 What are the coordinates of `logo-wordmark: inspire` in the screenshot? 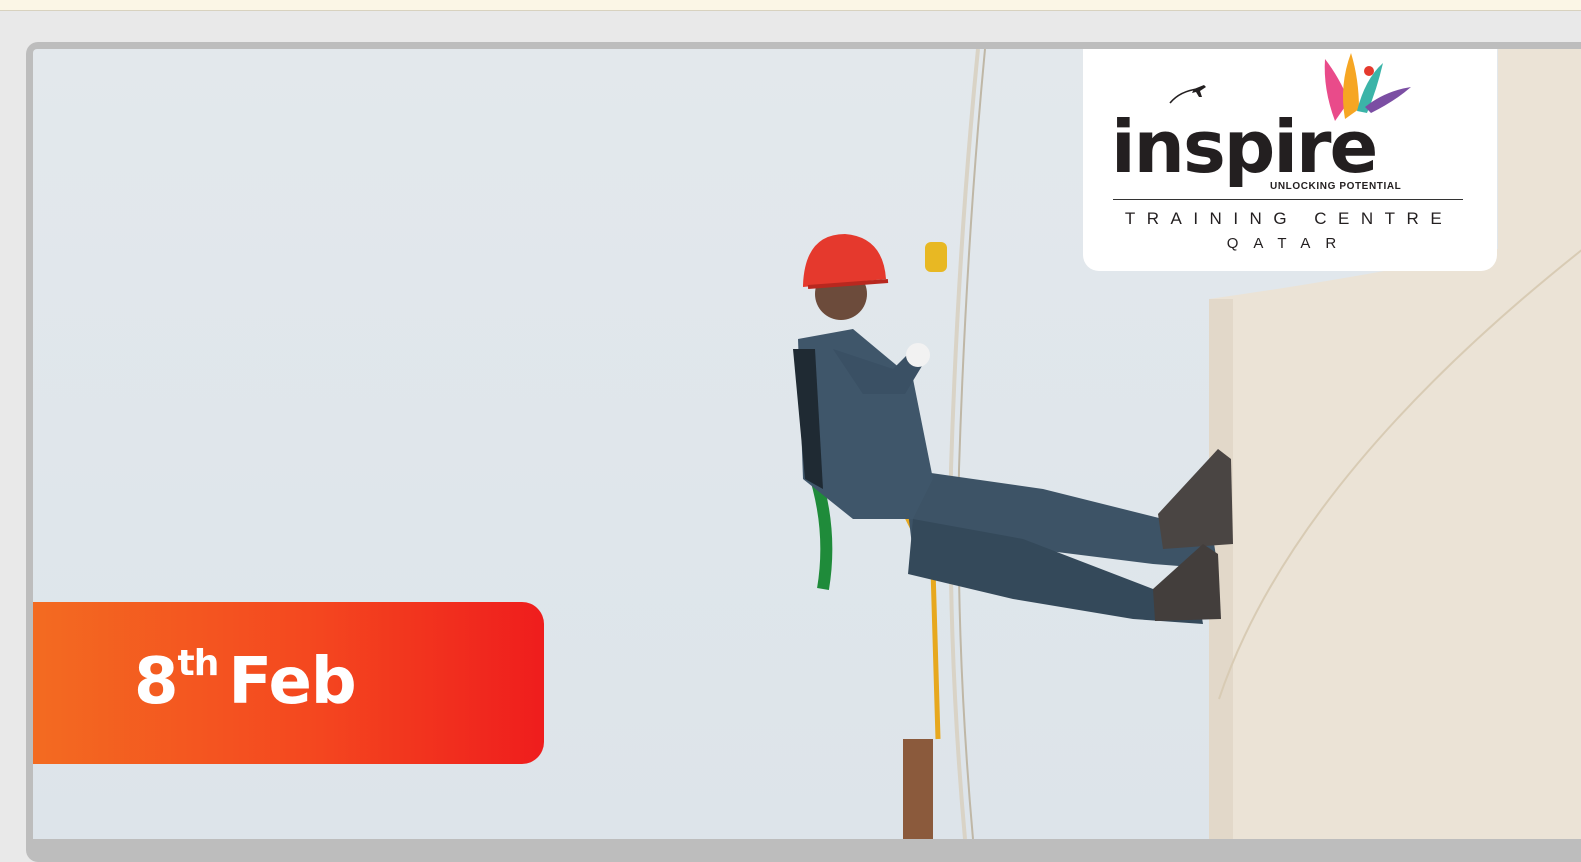 It's located at (1244, 147).